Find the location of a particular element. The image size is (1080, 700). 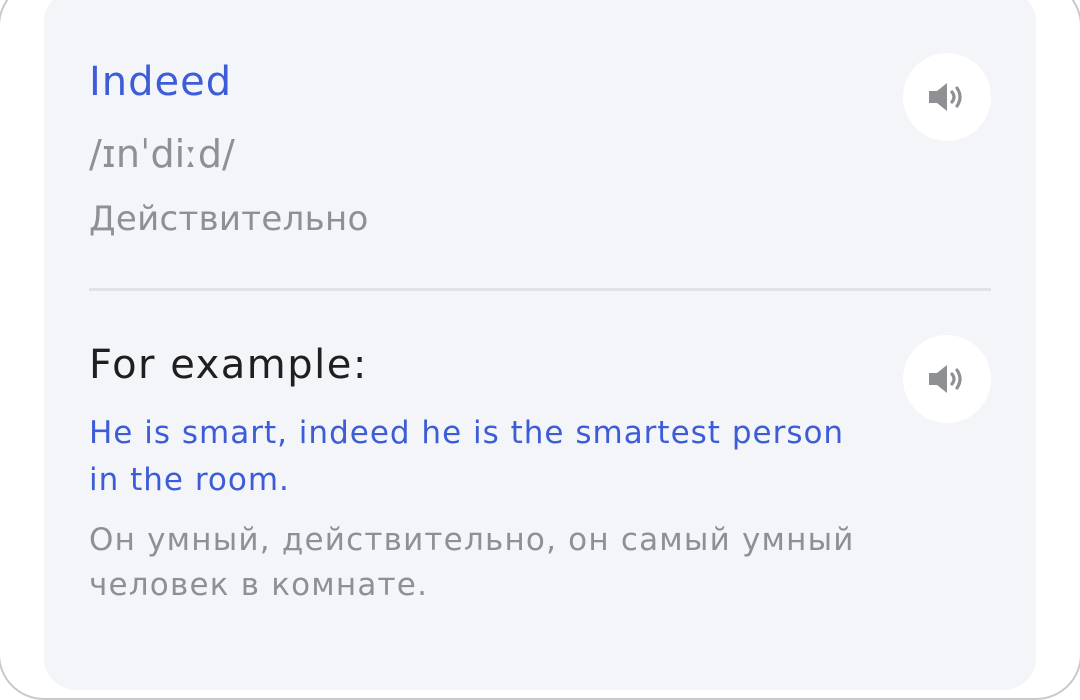

word-transcription: /ɪnˈdiːd/ is located at coordinates (162, 154).